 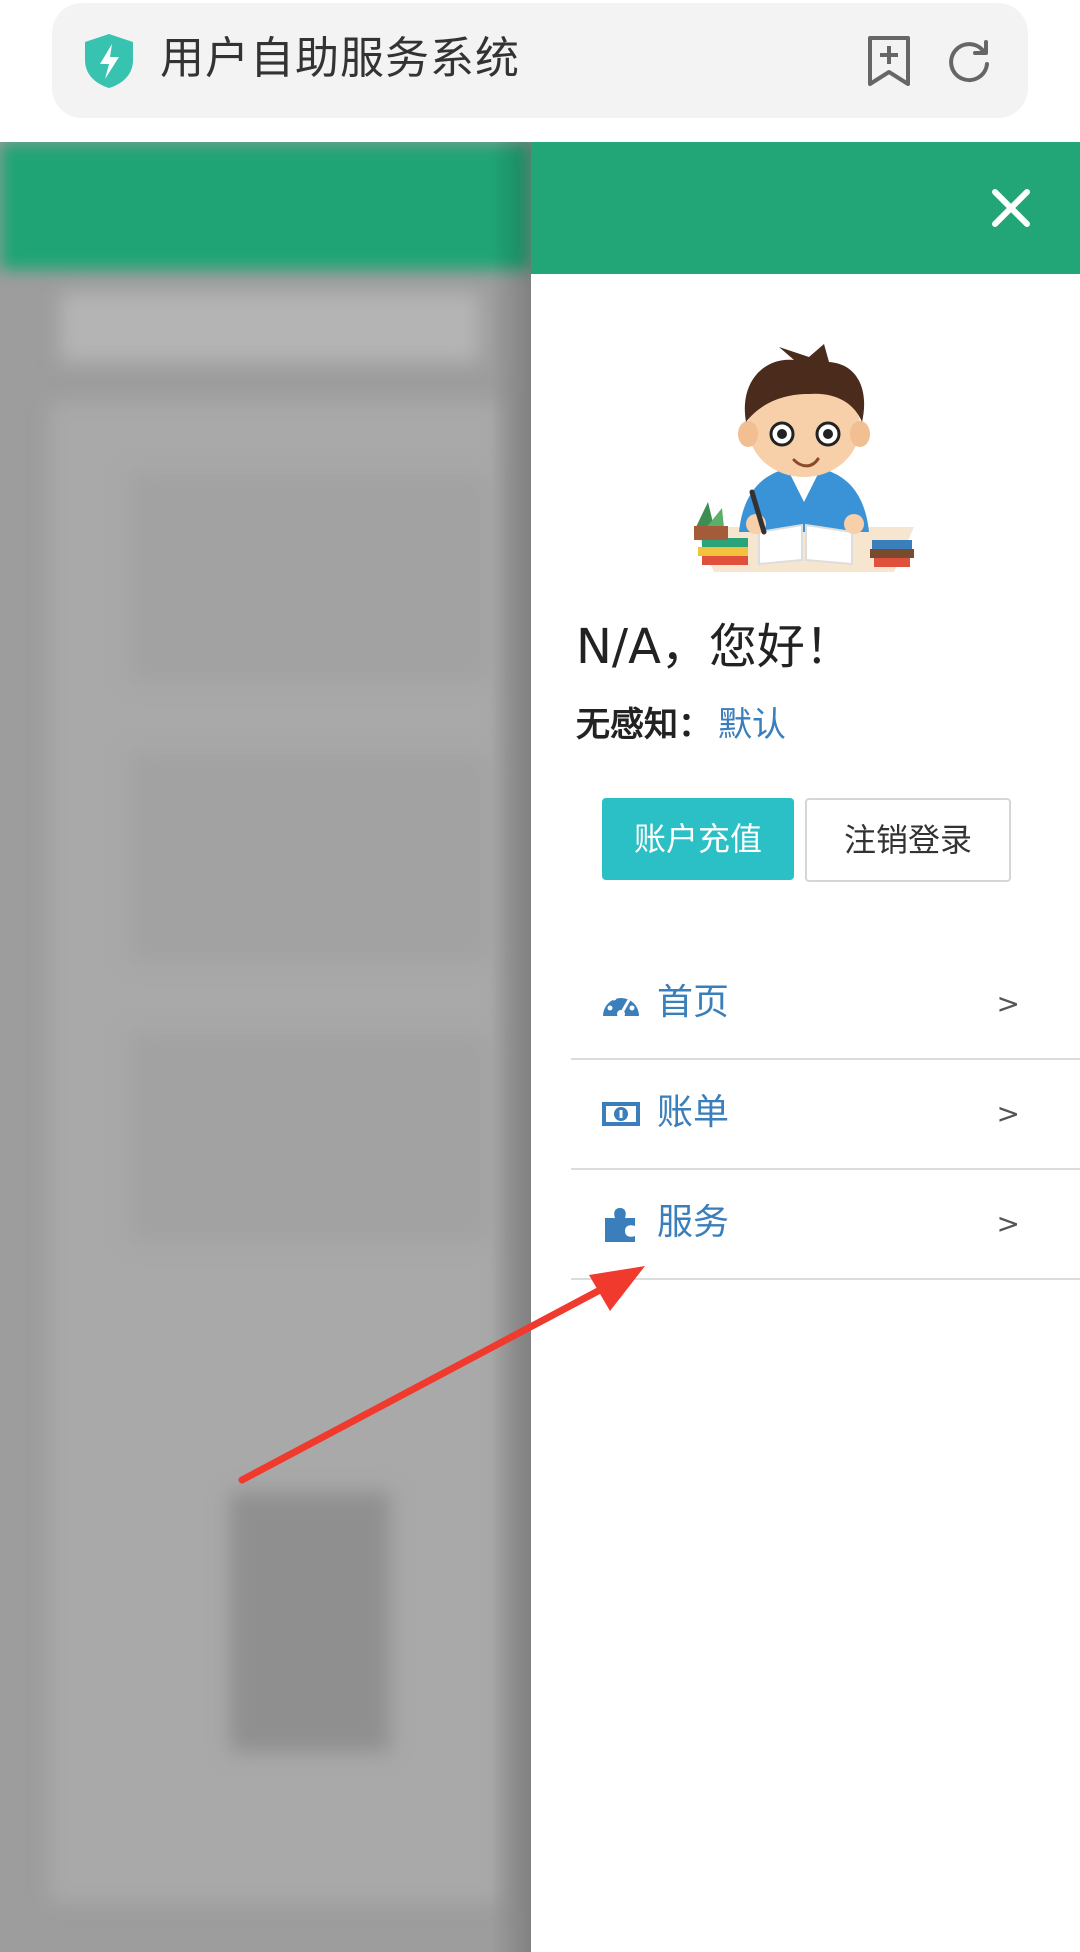 What do you see at coordinates (825, 1005) in the screenshot?
I see `menu-item-home: 首页 >` at bounding box center [825, 1005].